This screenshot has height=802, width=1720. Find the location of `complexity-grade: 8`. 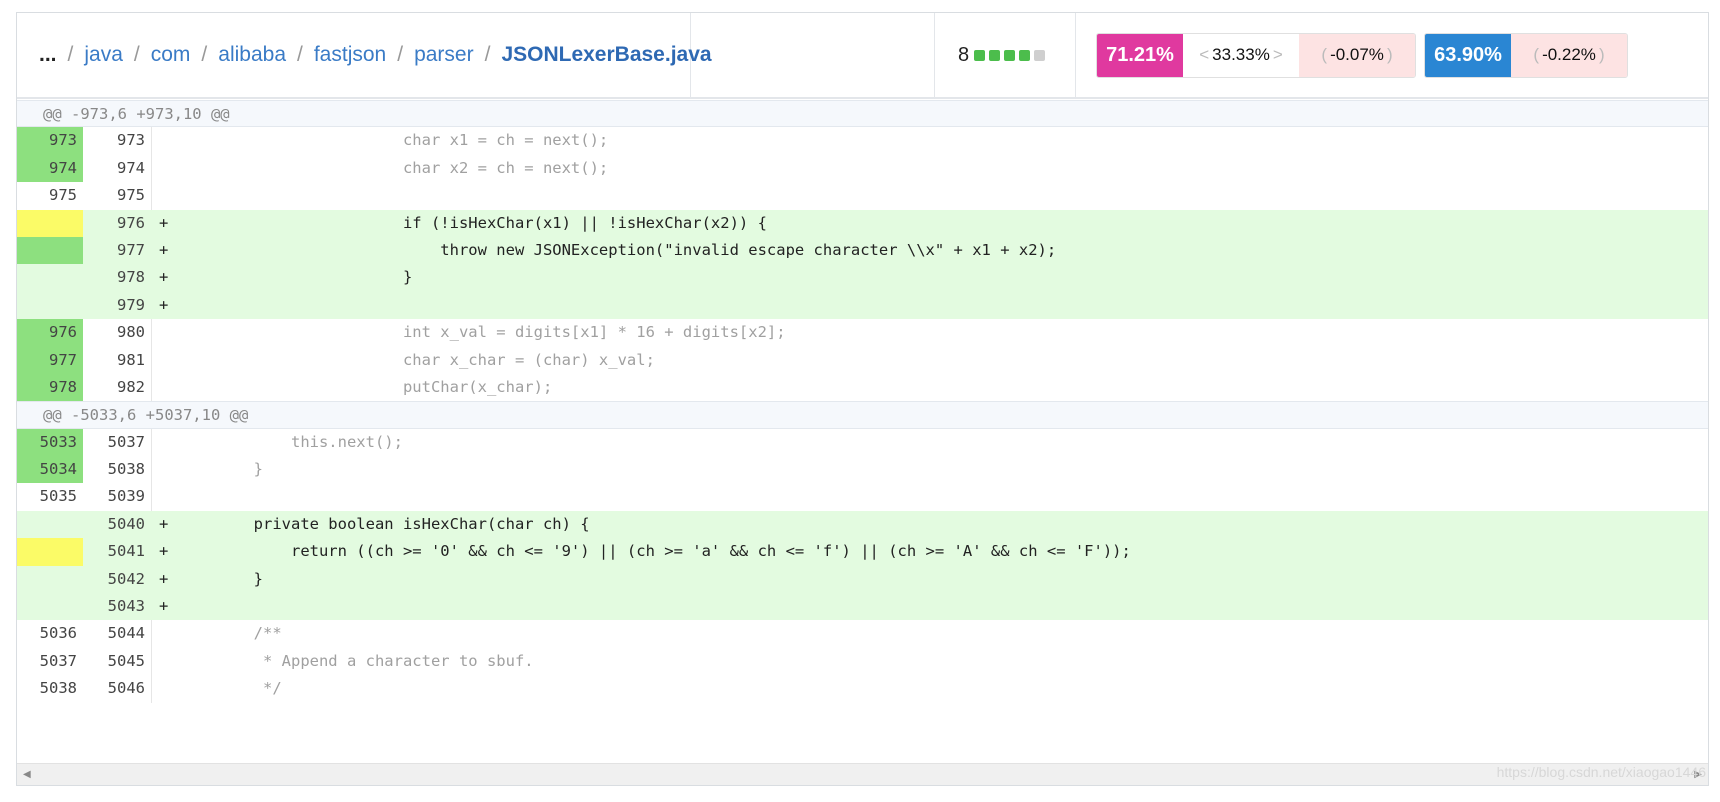

complexity-grade: 8 is located at coordinates (1005, 55).